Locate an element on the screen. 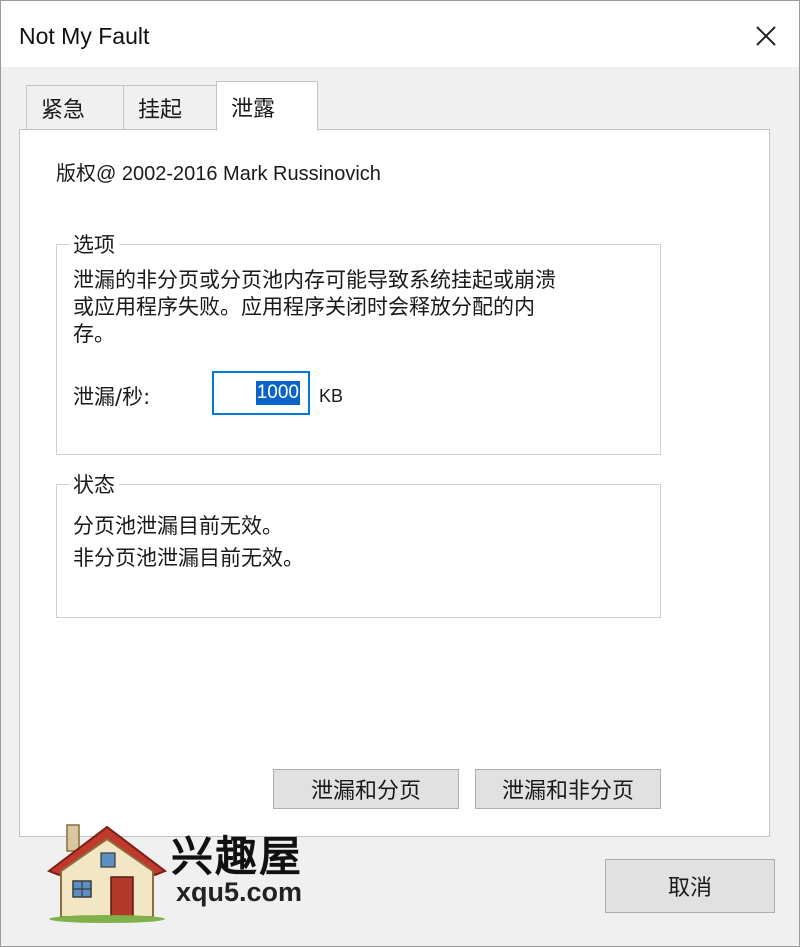 The image size is (800, 947). options-group-title: 选项 is located at coordinates (94, 244).